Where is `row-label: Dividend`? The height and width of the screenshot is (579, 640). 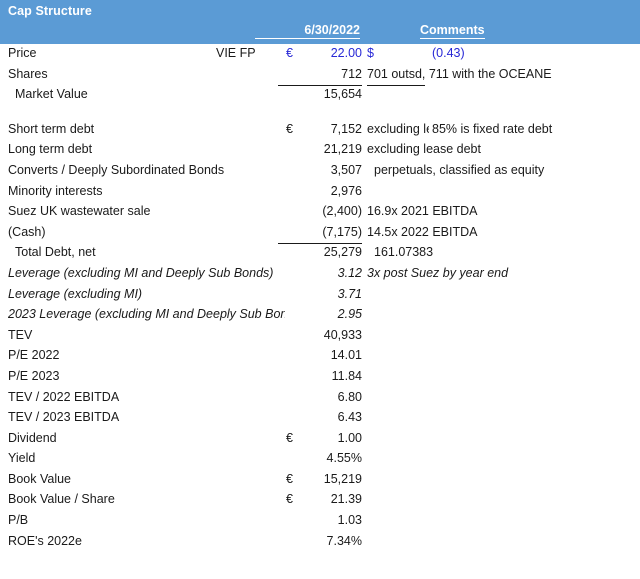 row-label: Dividend is located at coordinates (32, 437).